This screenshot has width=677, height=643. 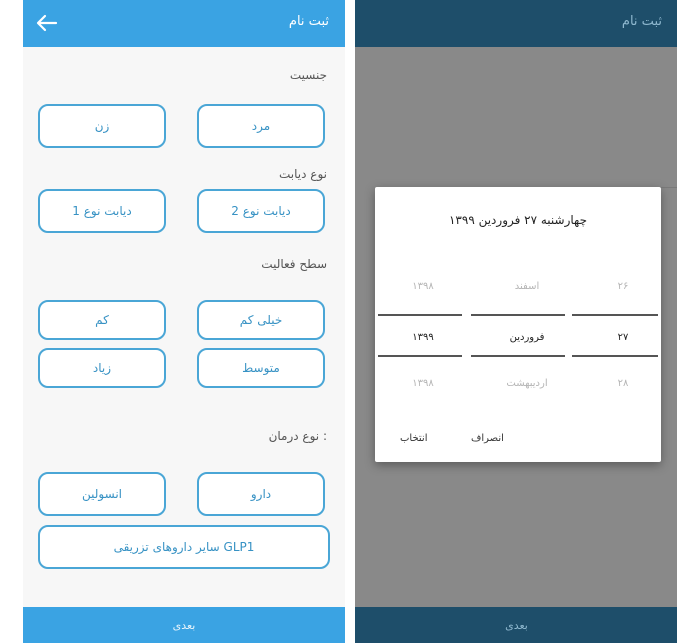 I want to click on gender-female-button: زن, so click(x=102, y=126).